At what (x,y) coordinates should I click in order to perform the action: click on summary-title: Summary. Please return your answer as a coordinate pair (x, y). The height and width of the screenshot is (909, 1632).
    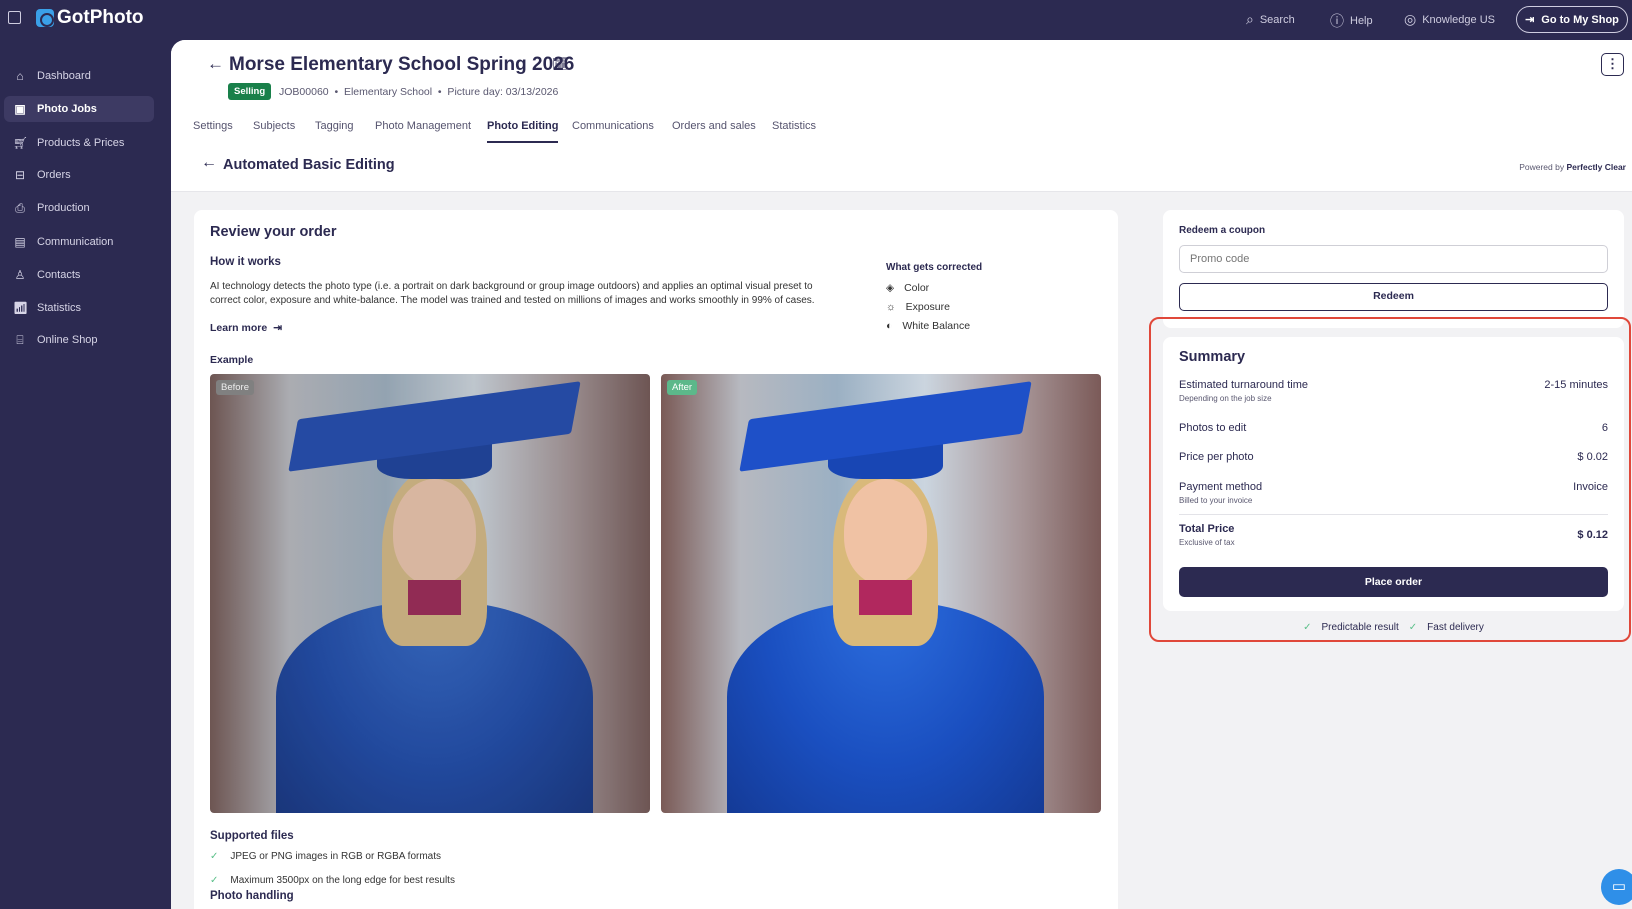
    Looking at the image, I should click on (1212, 357).